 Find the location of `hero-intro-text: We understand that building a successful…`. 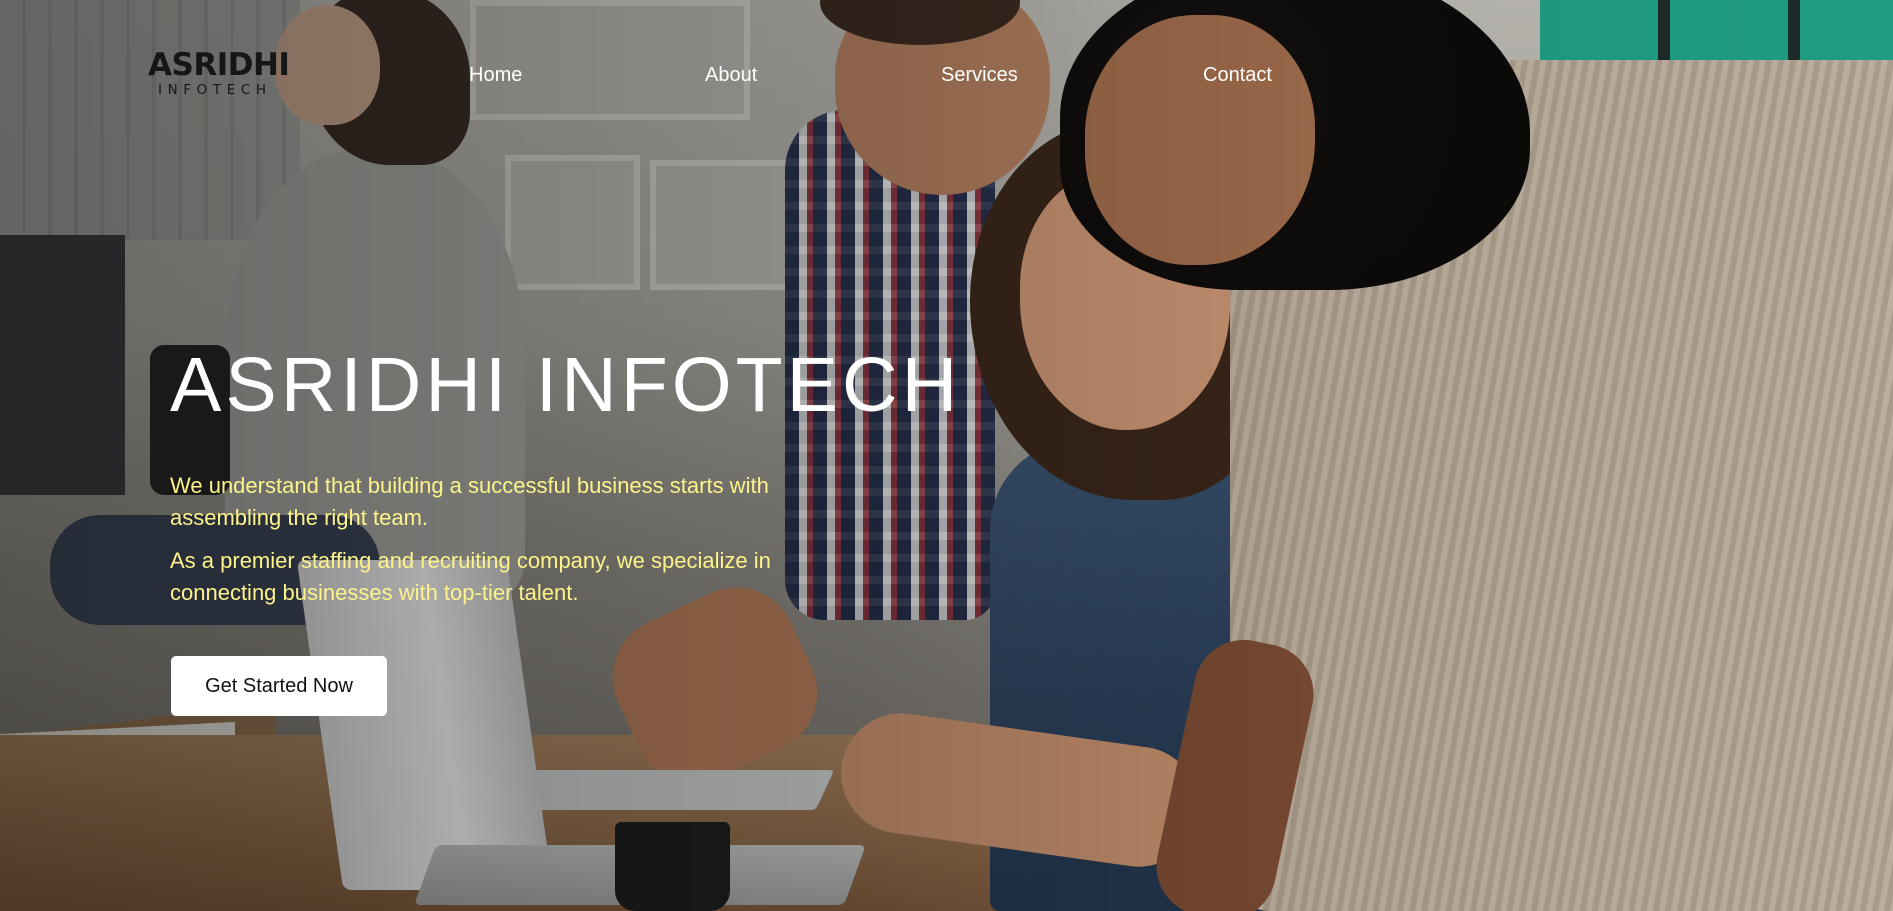

hero-intro-text: We understand that building a successful… is located at coordinates (469, 501).